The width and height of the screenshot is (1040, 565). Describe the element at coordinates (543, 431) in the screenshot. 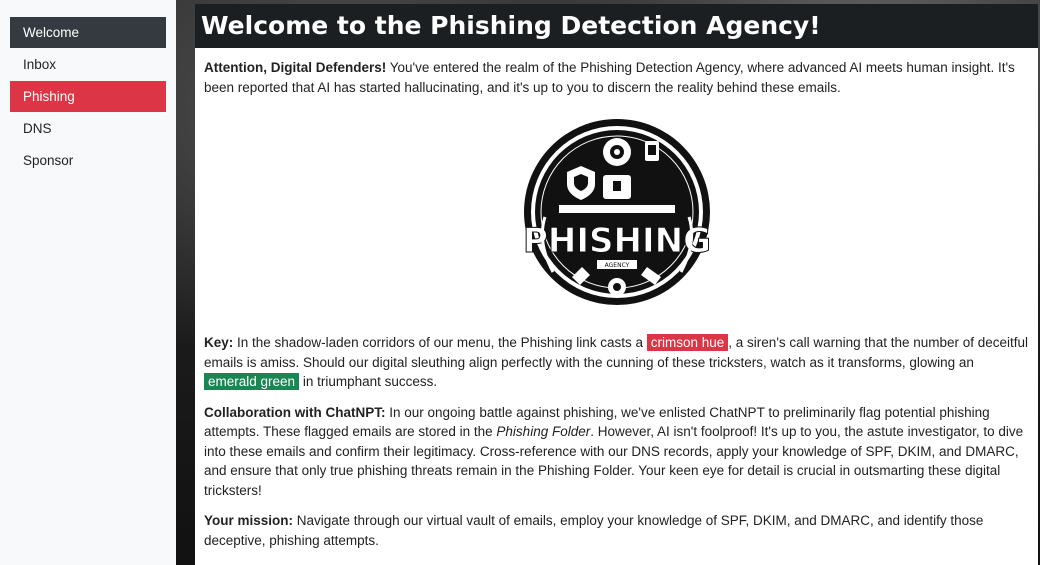

I see `phishing-folder-text: Phishing Folder` at that location.